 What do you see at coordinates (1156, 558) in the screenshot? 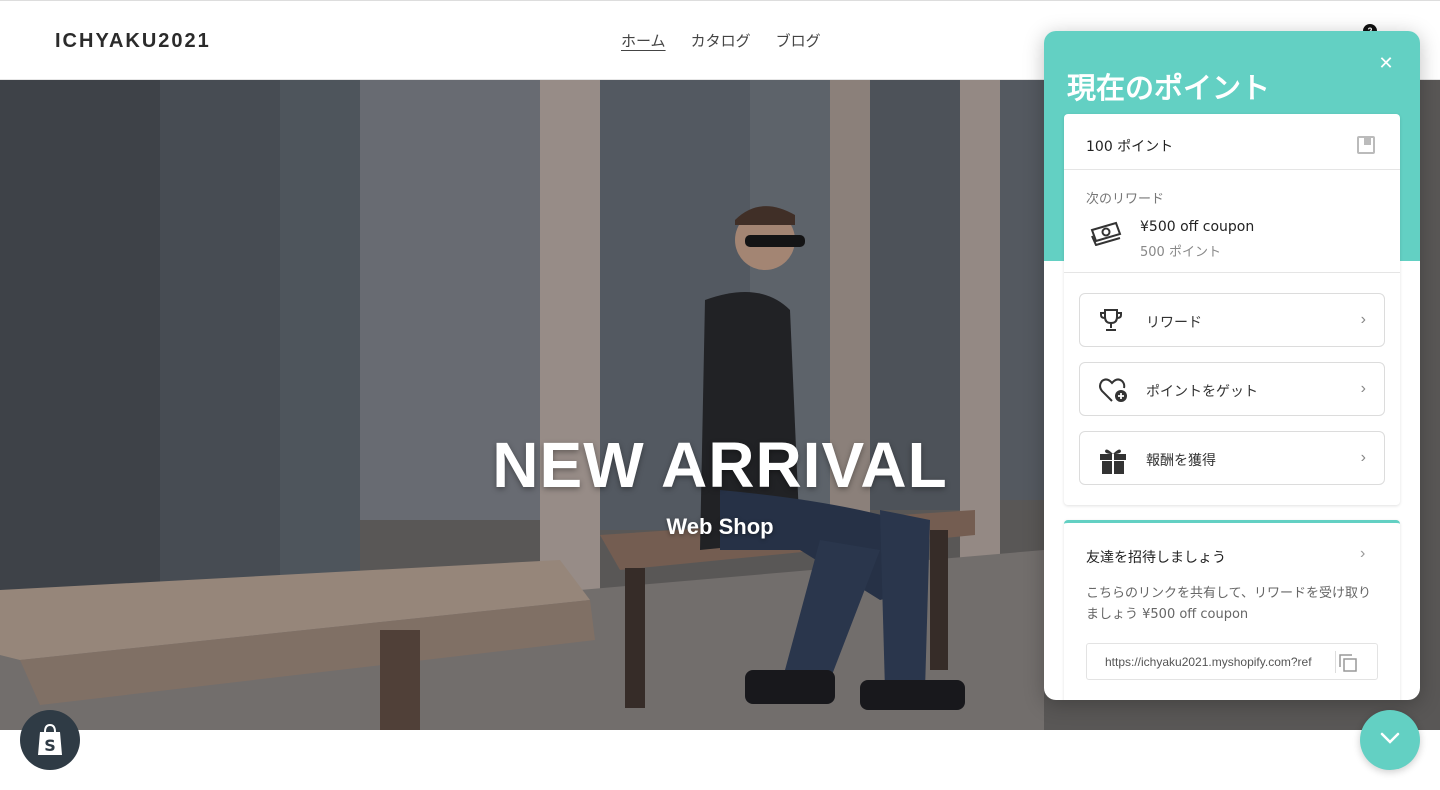
I see `referral-title: 友達を招待しましょう` at bounding box center [1156, 558].